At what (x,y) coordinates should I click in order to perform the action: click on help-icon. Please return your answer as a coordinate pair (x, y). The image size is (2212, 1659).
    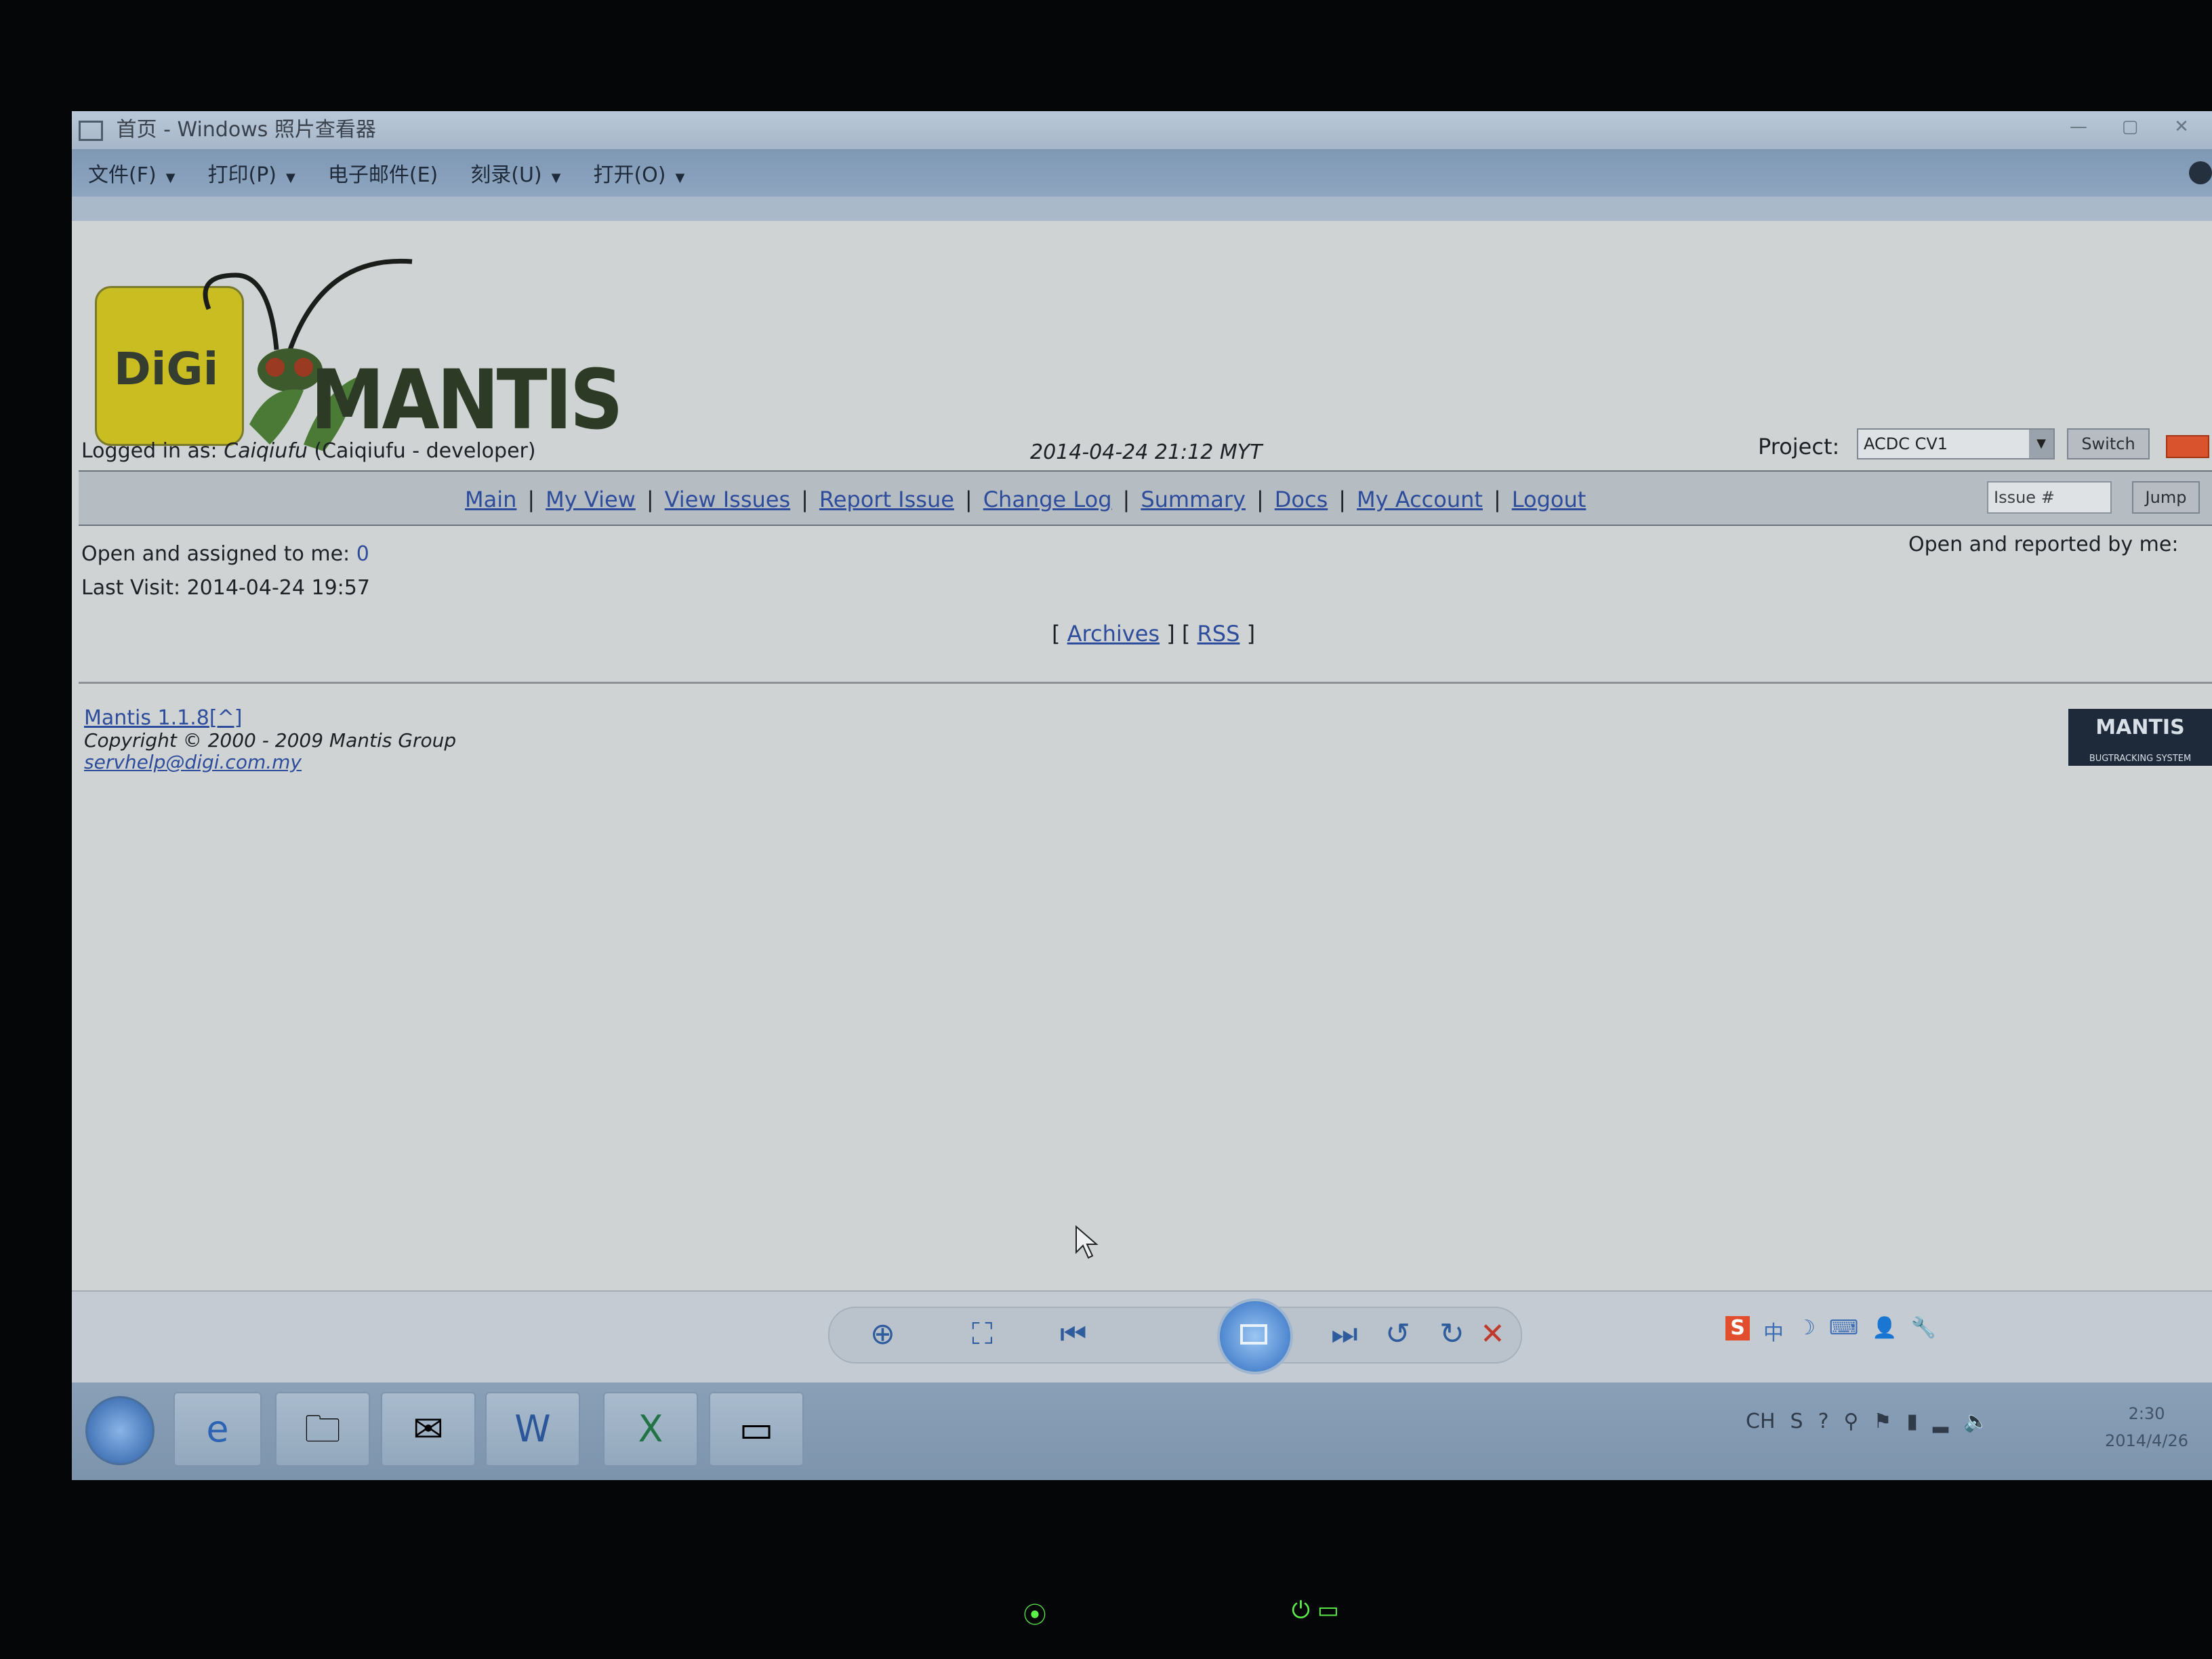
    Looking at the image, I should click on (2200, 172).